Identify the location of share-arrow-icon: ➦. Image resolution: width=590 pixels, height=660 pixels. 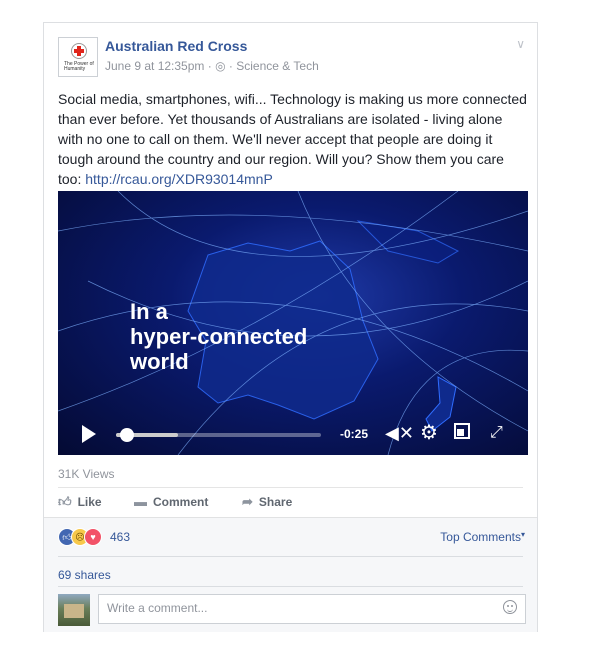
(247, 501).